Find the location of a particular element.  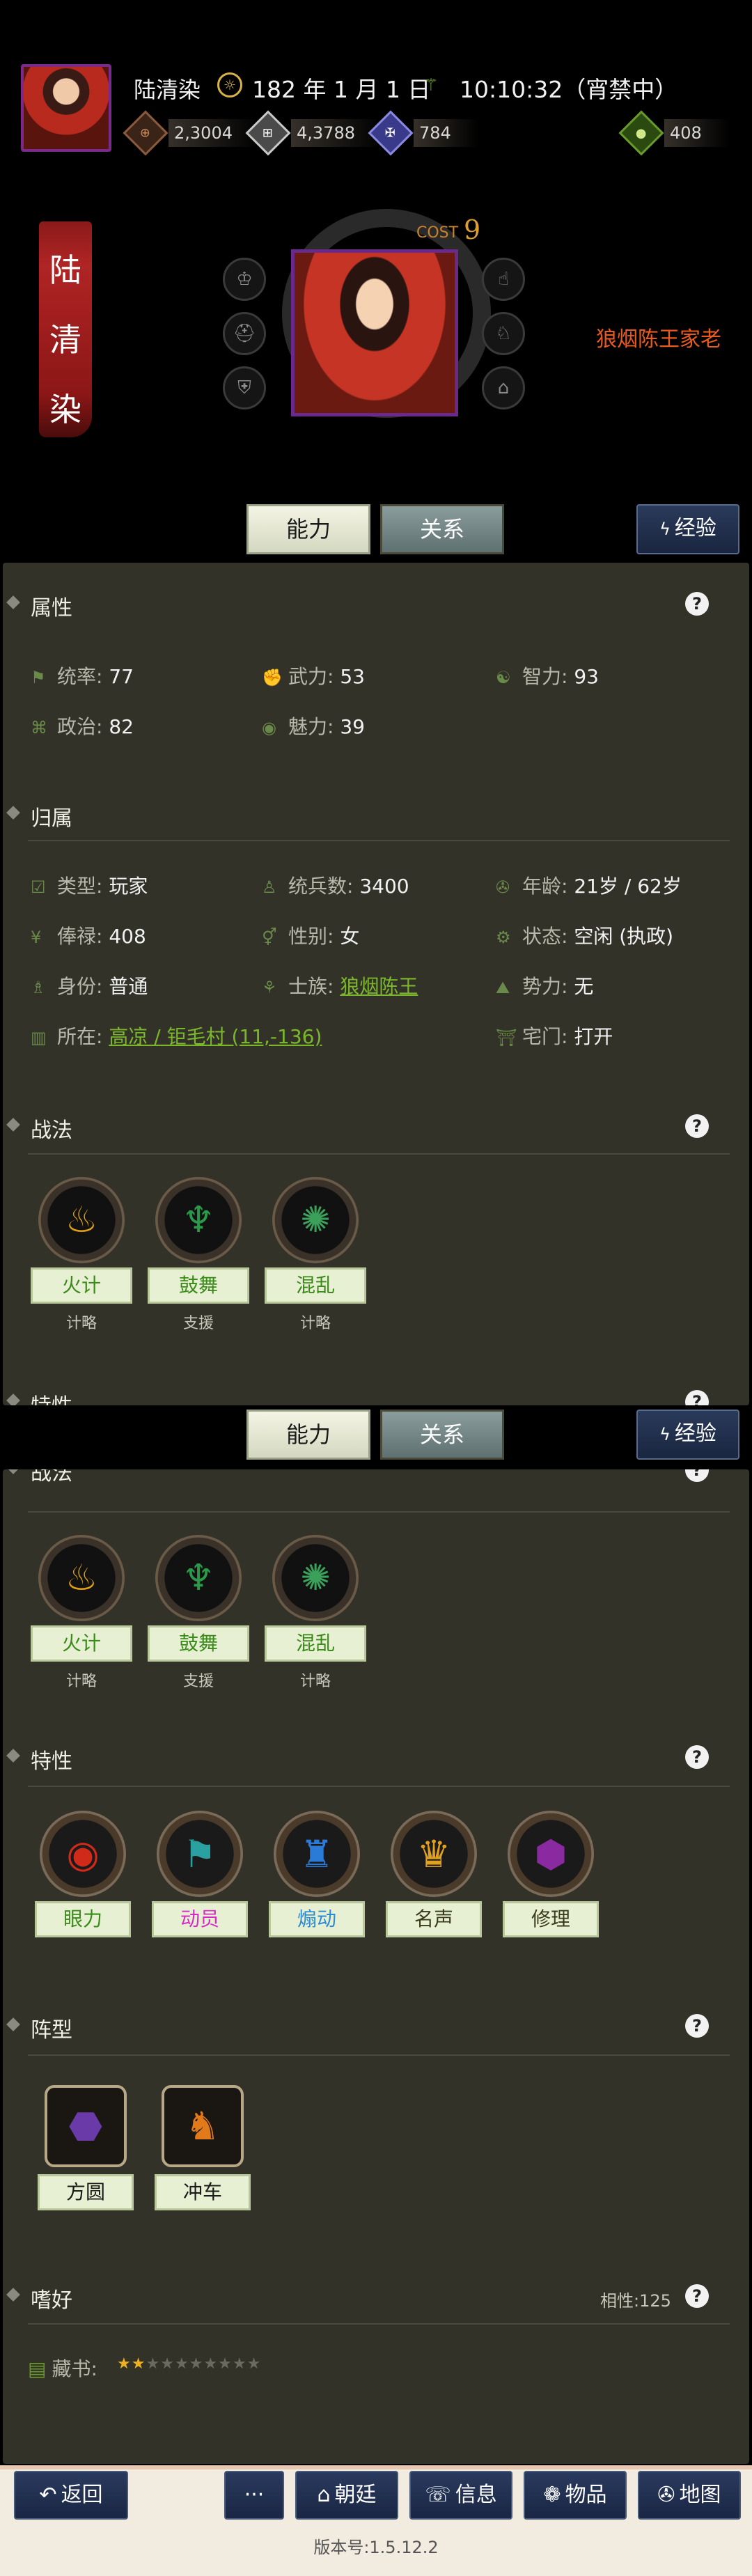

resource-token: ✠ 784 is located at coordinates (423, 133).